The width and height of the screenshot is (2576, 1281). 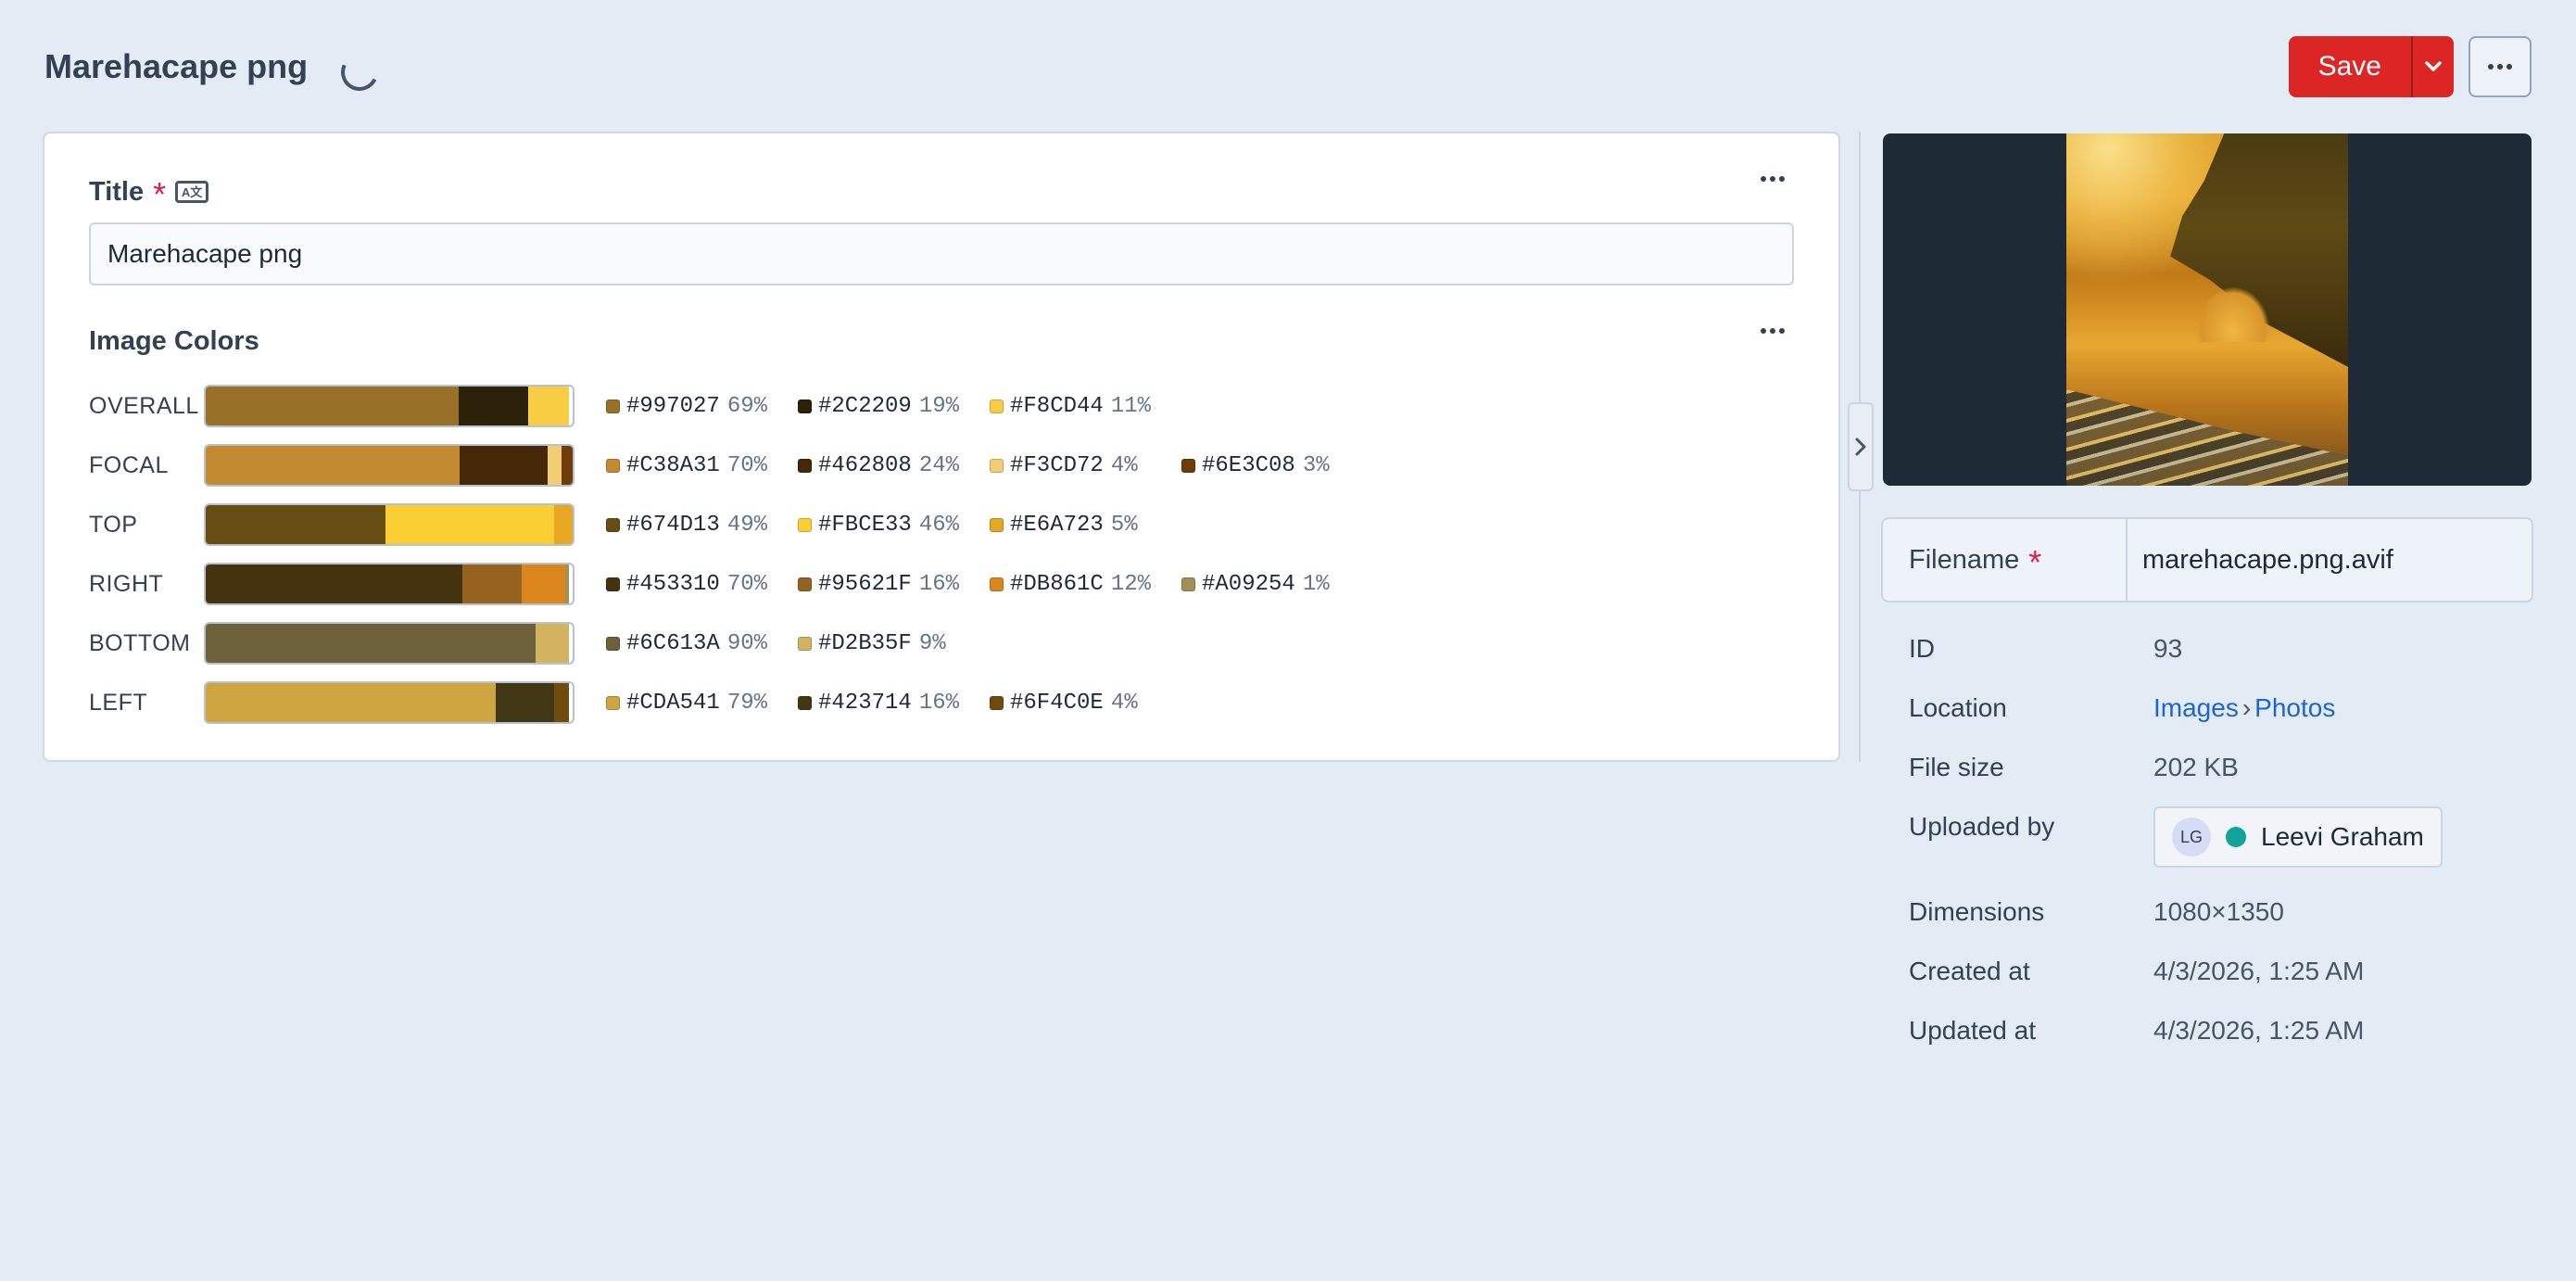 What do you see at coordinates (2005, 560) in the screenshot?
I see `filename-label-cell: Filename *` at bounding box center [2005, 560].